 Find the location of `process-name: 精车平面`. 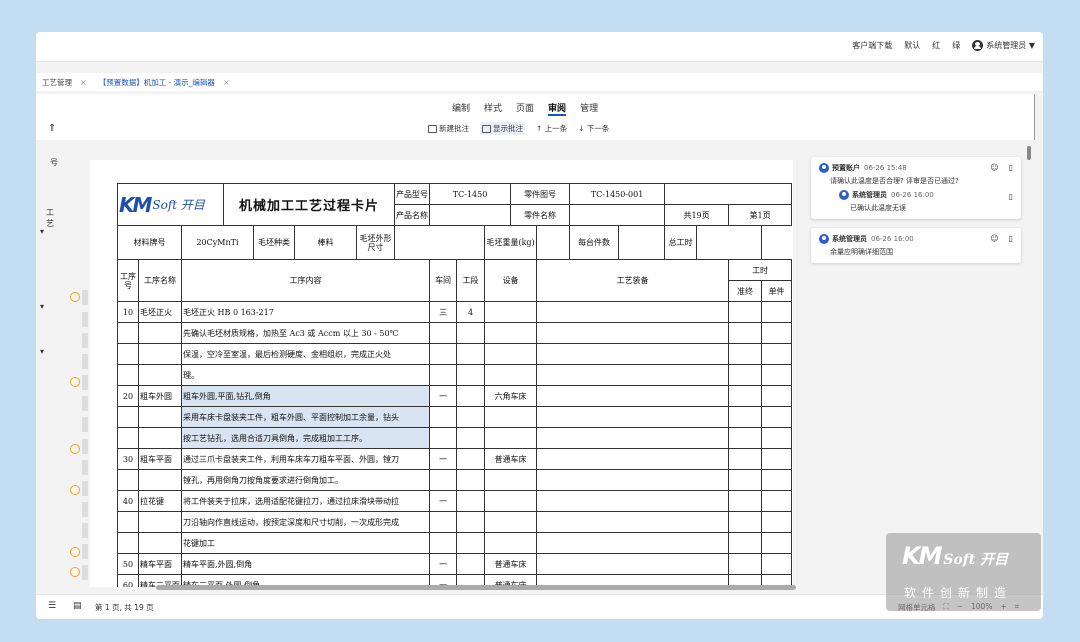

process-name: 精车平面 is located at coordinates (160, 564).